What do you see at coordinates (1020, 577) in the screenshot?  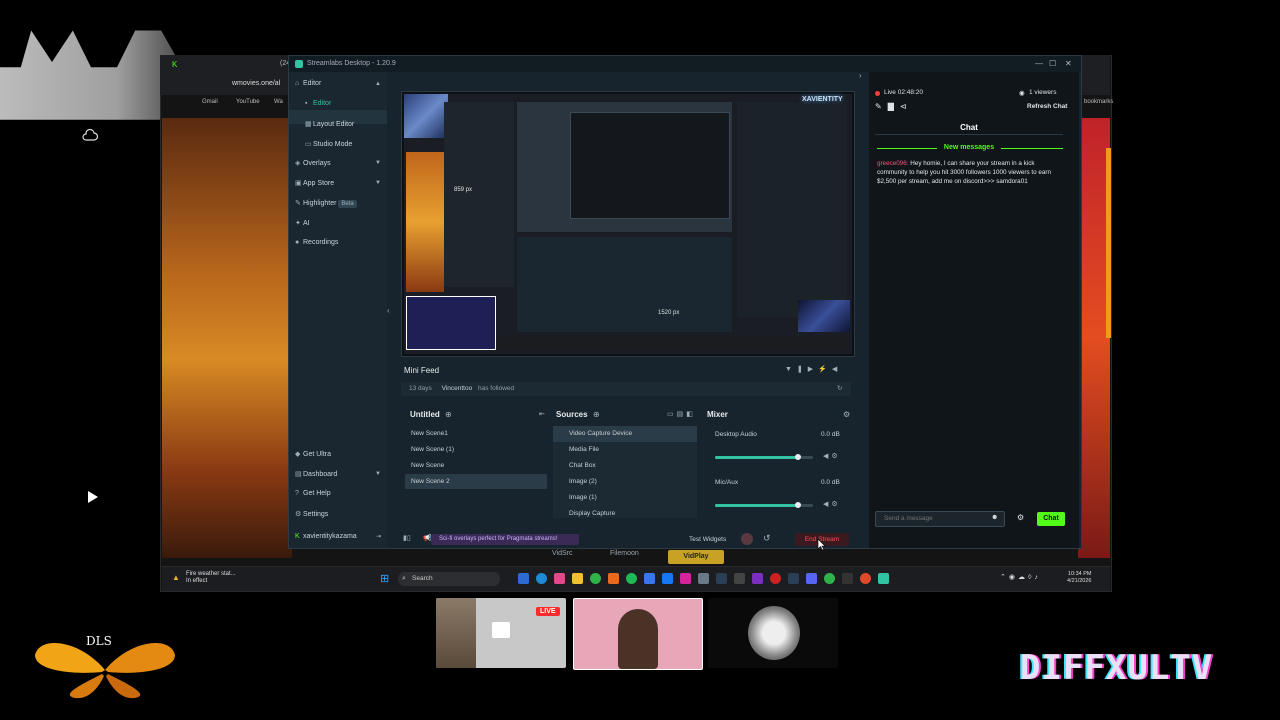 I see `system-tray: ⌃◉☁◊♪` at bounding box center [1020, 577].